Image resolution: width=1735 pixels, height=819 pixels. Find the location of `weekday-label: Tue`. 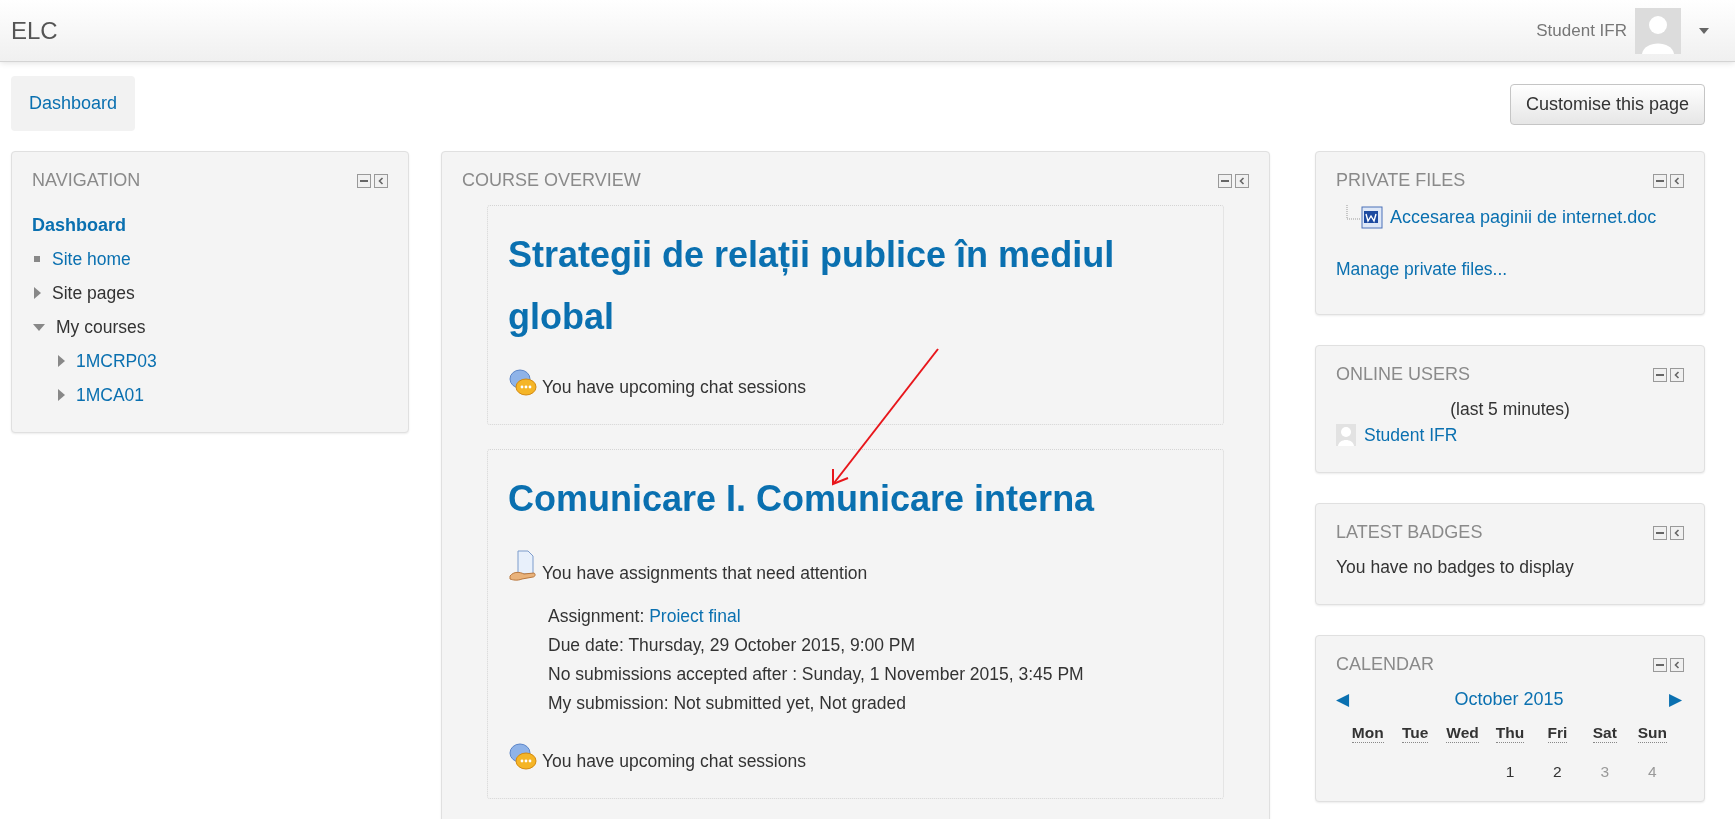

weekday-label: Tue is located at coordinates (1415, 733).